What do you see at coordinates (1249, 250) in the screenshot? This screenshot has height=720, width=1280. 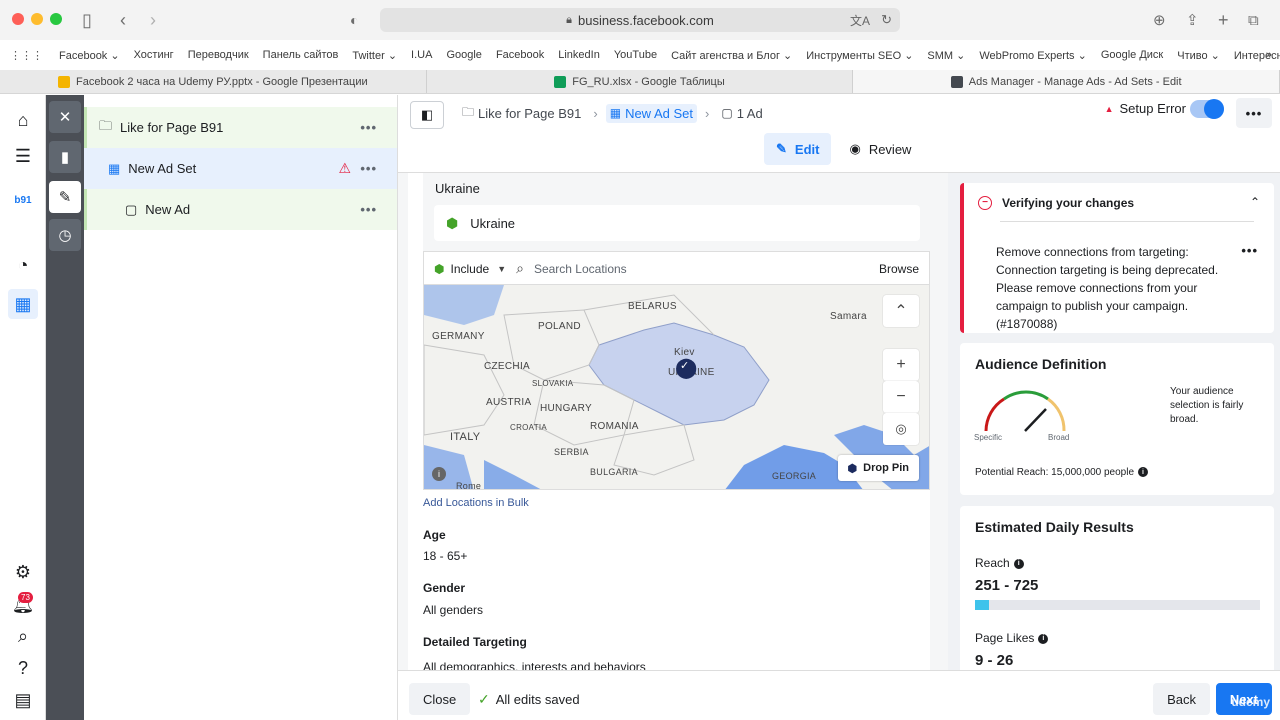 I see `verify-more-icon: •••` at bounding box center [1249, 250].